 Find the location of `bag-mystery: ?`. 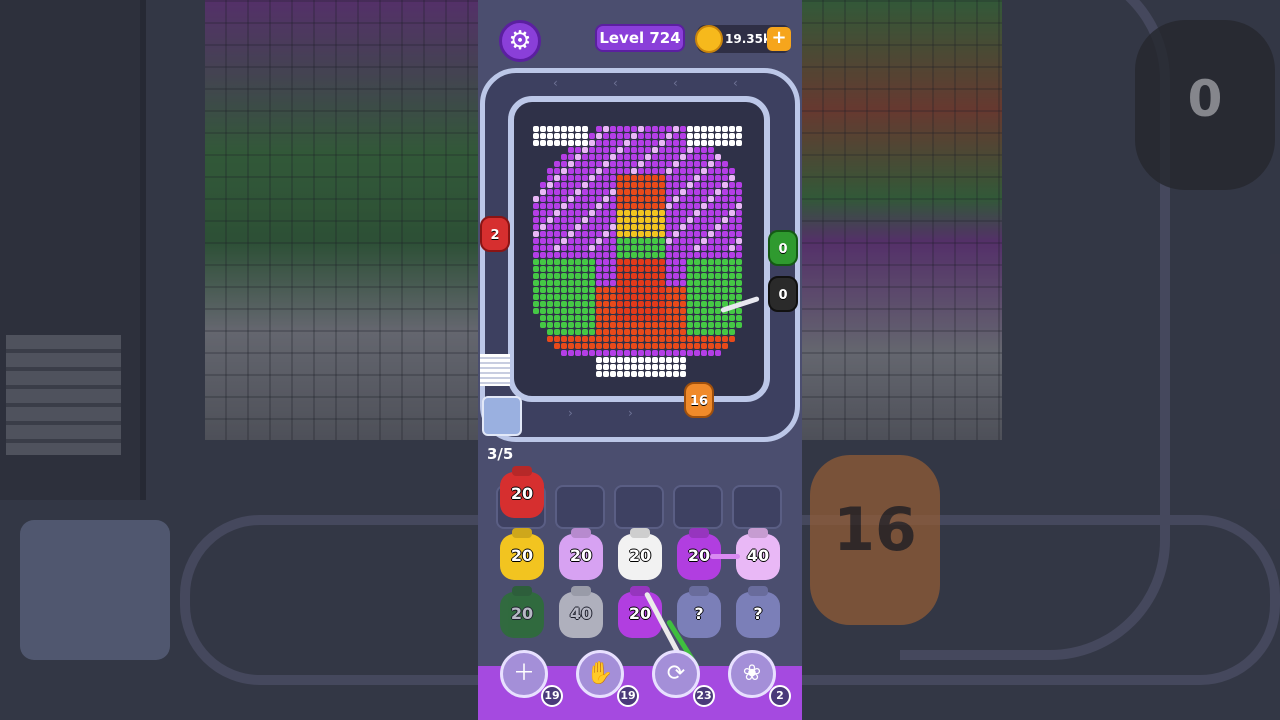

bag-mystery: ? is located at coordinates (699, 615).